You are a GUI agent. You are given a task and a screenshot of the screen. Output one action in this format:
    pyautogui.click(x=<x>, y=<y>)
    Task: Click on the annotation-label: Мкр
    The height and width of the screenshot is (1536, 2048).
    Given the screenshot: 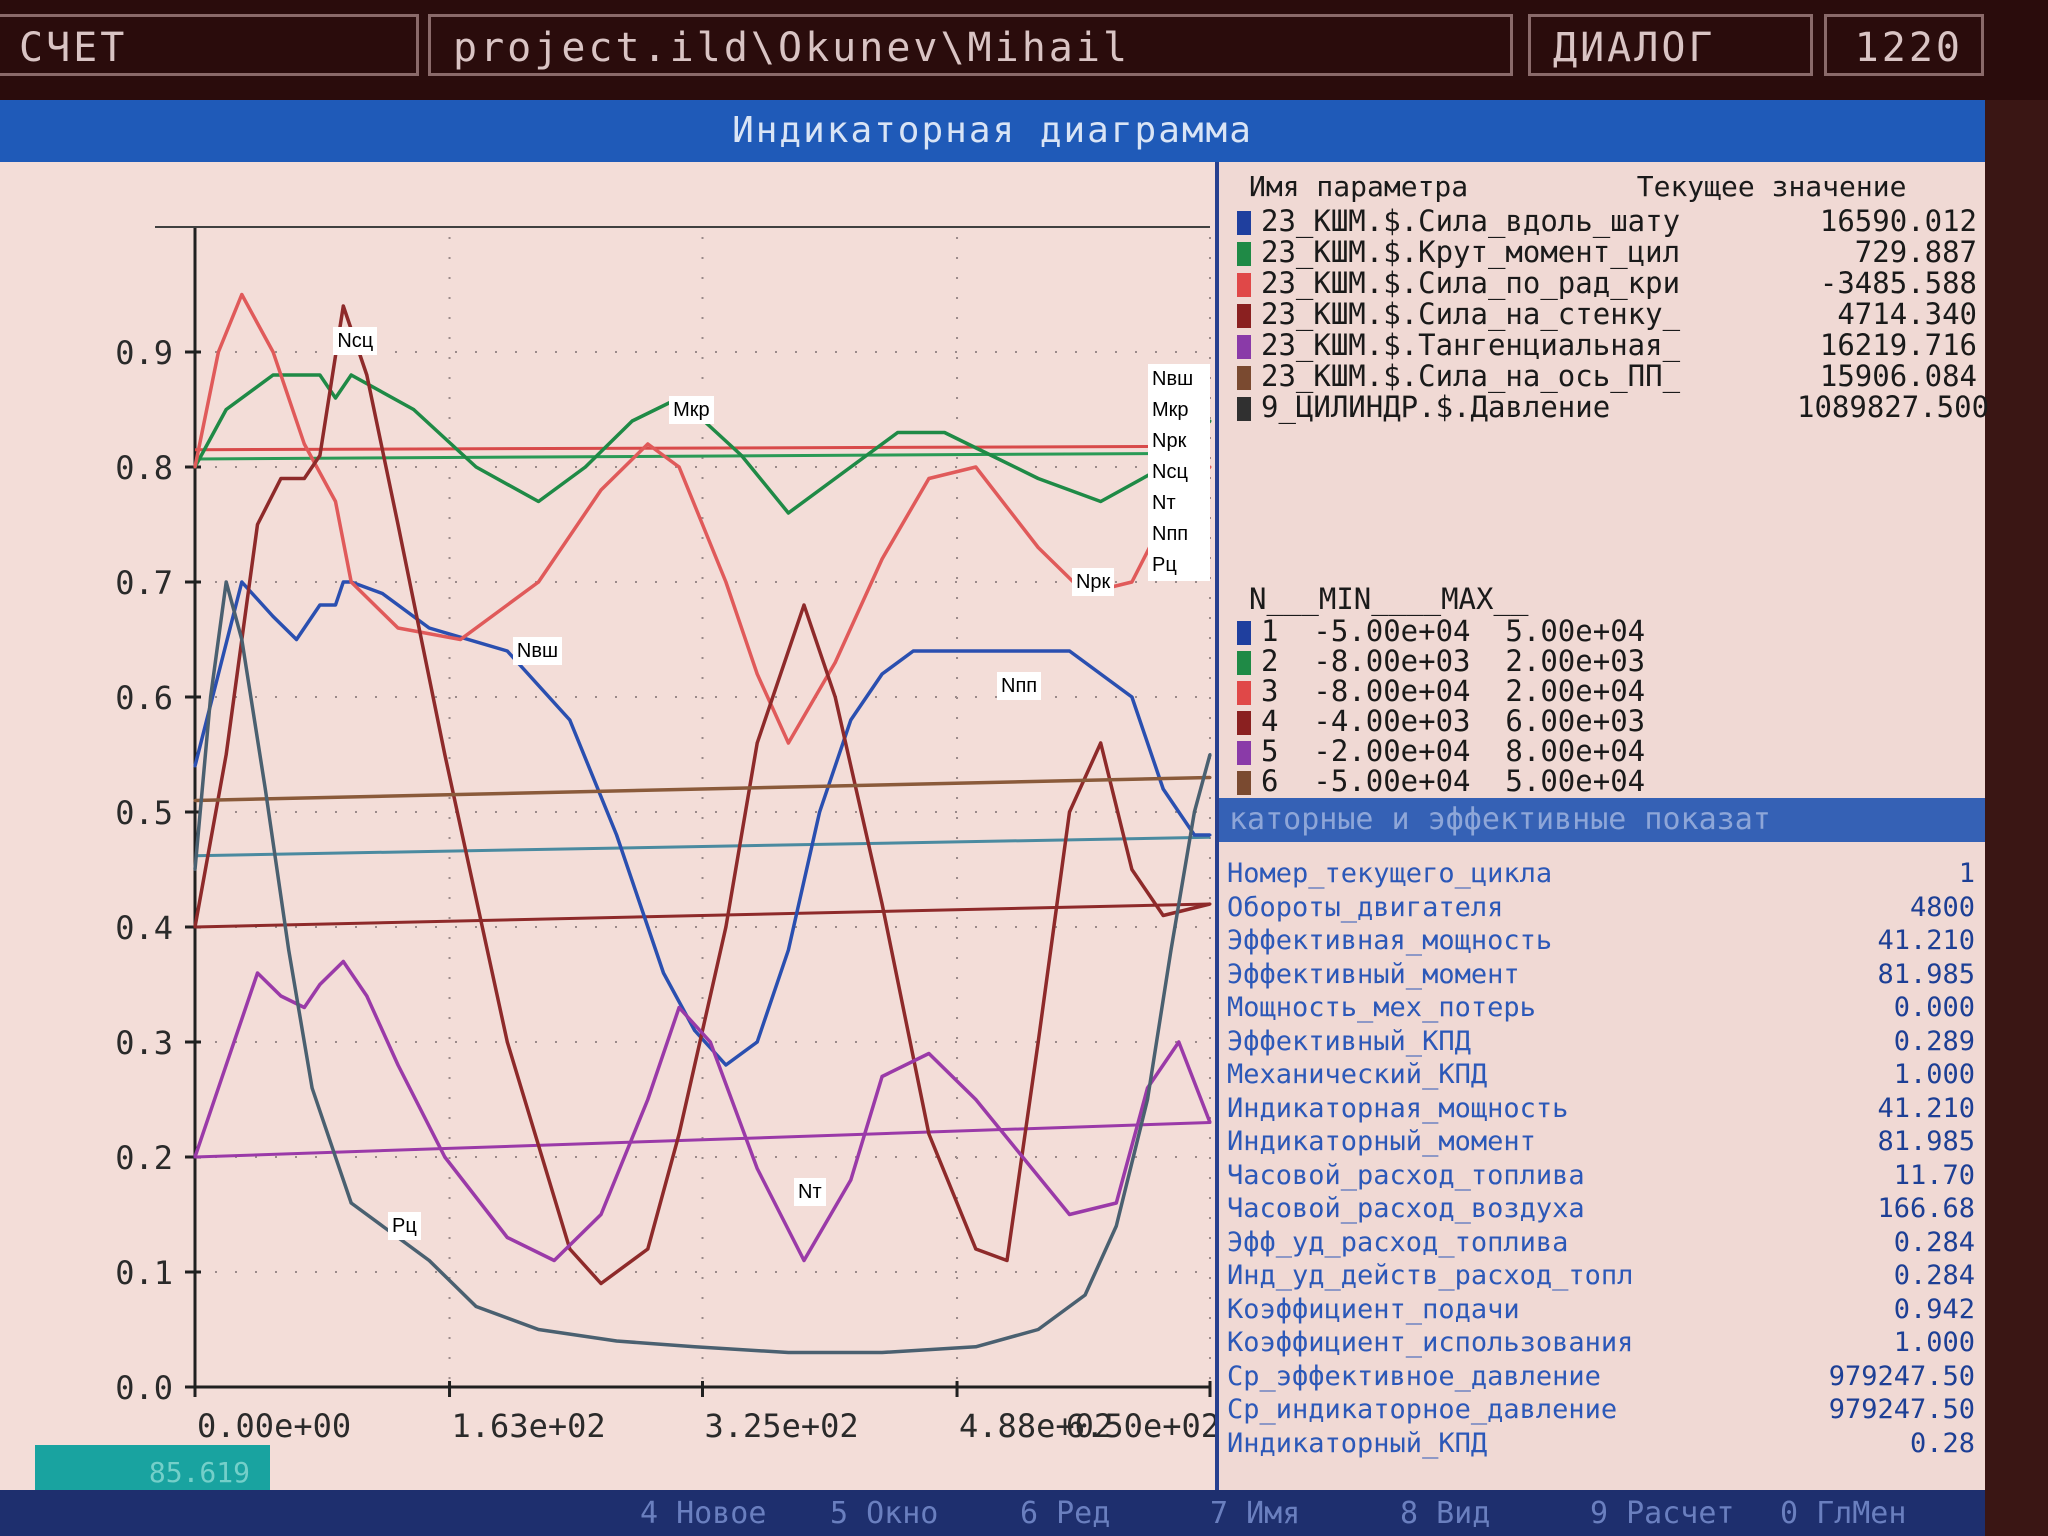 What is the action you would take?
    pyautogui.click(x=691, y=409)
    